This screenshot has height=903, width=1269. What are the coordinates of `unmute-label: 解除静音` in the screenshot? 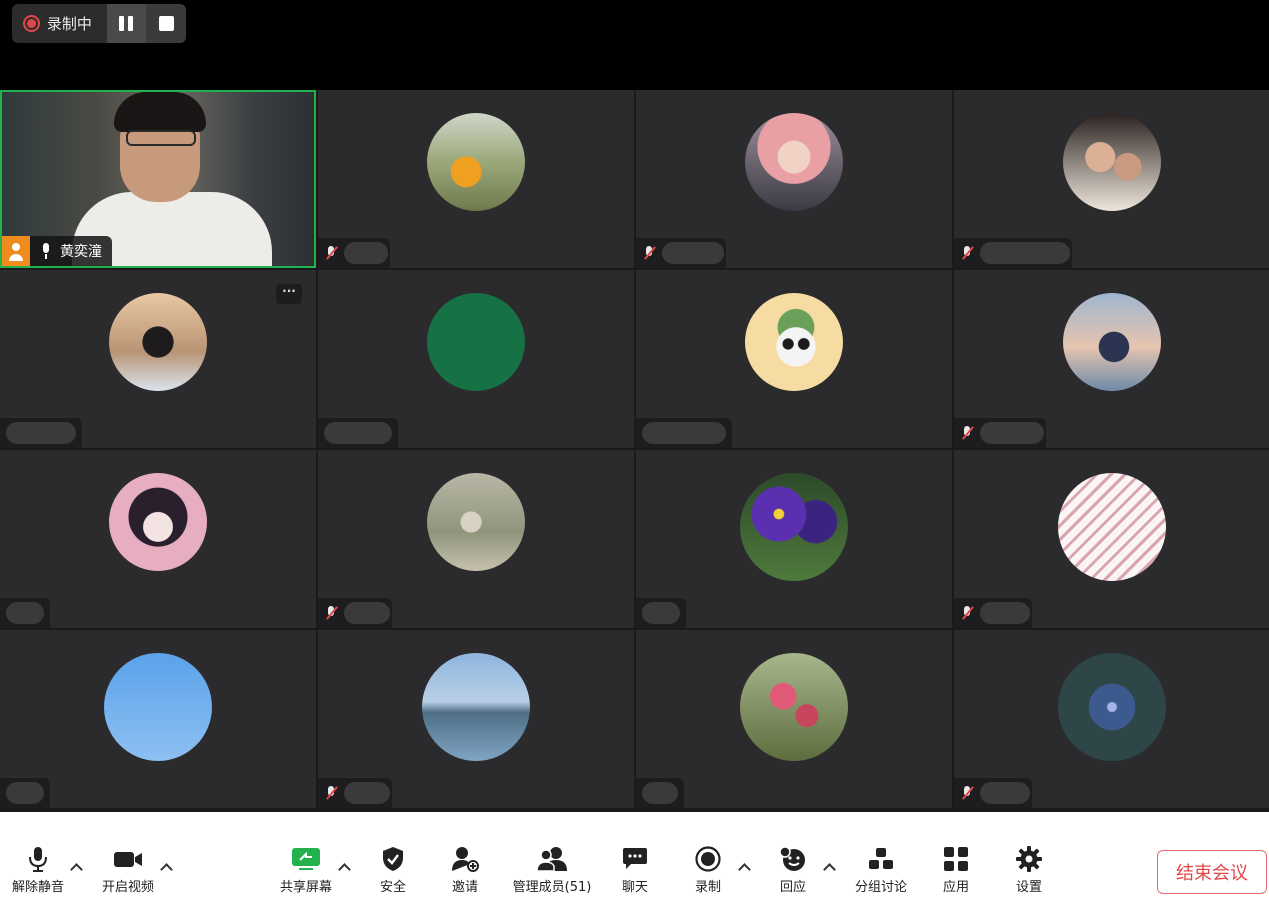 It's located at (37, 887).